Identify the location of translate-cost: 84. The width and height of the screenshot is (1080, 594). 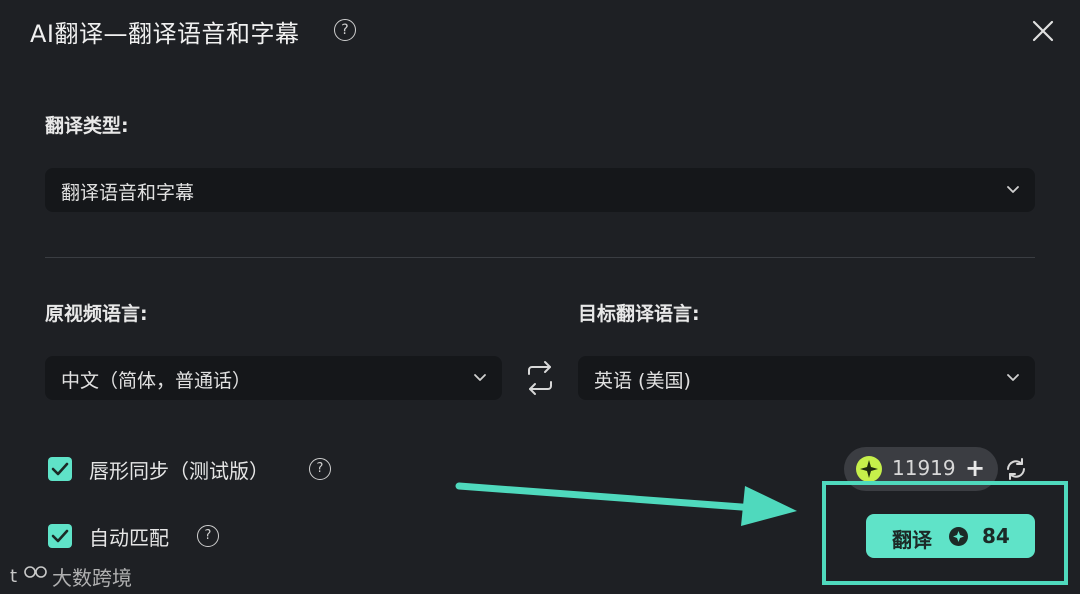
(996, 536).